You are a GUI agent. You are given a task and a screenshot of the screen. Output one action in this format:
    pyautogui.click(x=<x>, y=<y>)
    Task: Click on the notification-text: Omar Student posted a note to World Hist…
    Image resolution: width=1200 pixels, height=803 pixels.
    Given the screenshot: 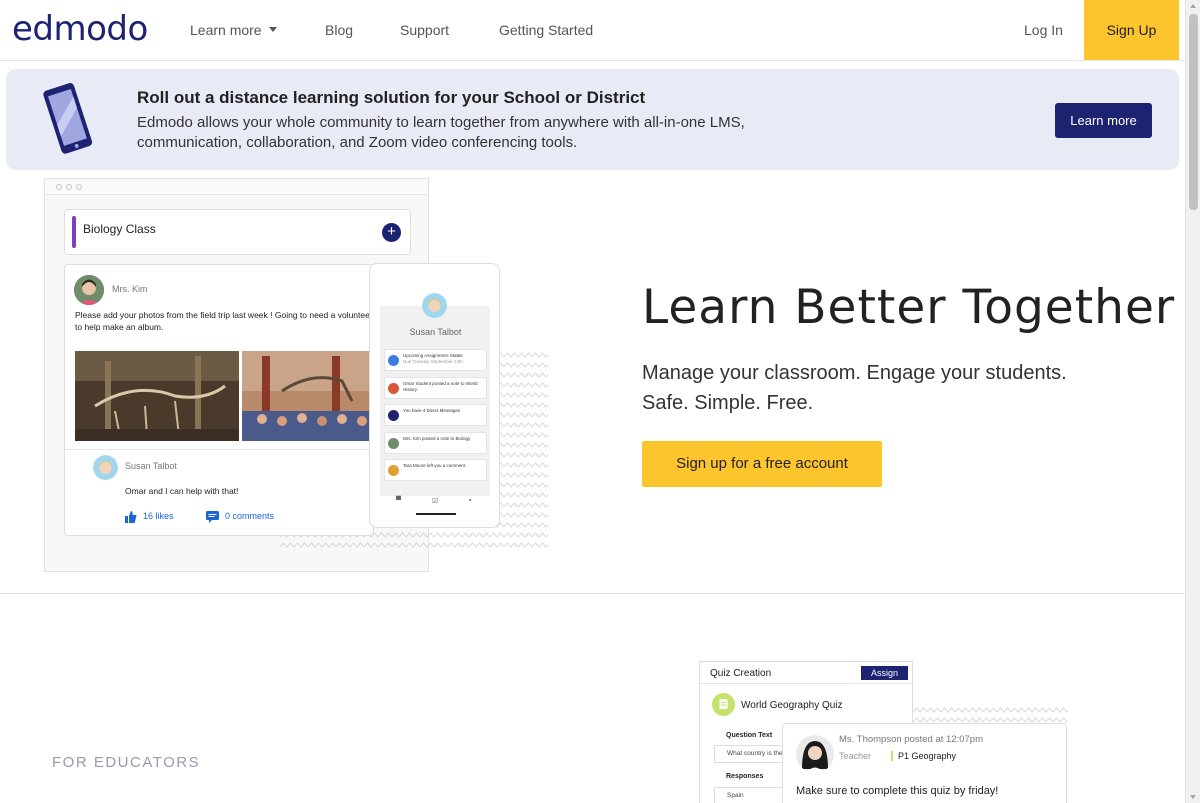 What is the action you would take?
    pyautogui.click(x=440, y=386)
    